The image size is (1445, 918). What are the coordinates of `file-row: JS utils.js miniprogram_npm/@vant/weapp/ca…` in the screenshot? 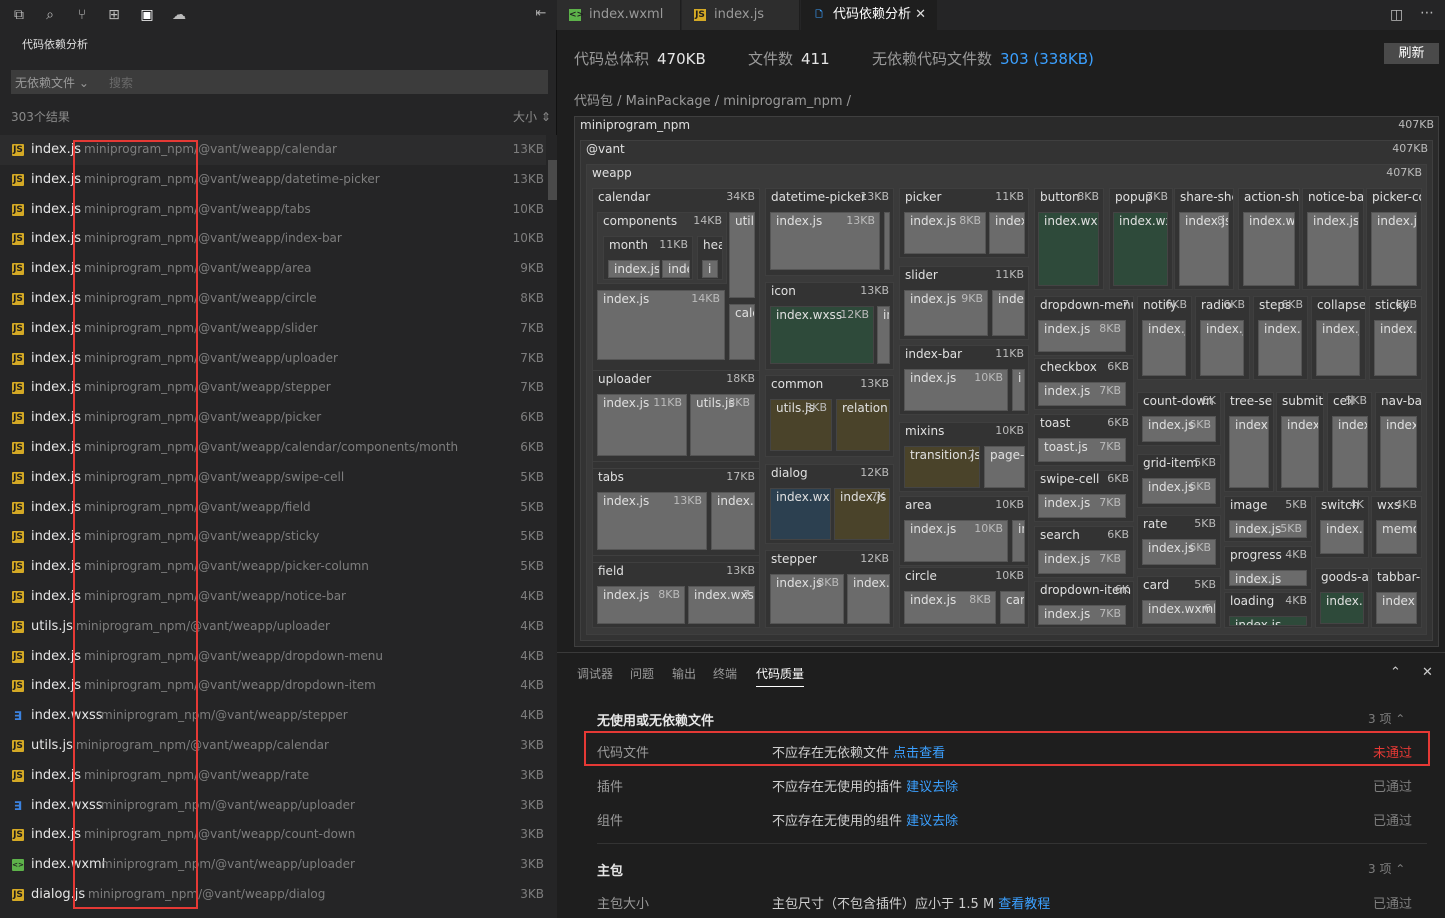 It's located at (273, 746).